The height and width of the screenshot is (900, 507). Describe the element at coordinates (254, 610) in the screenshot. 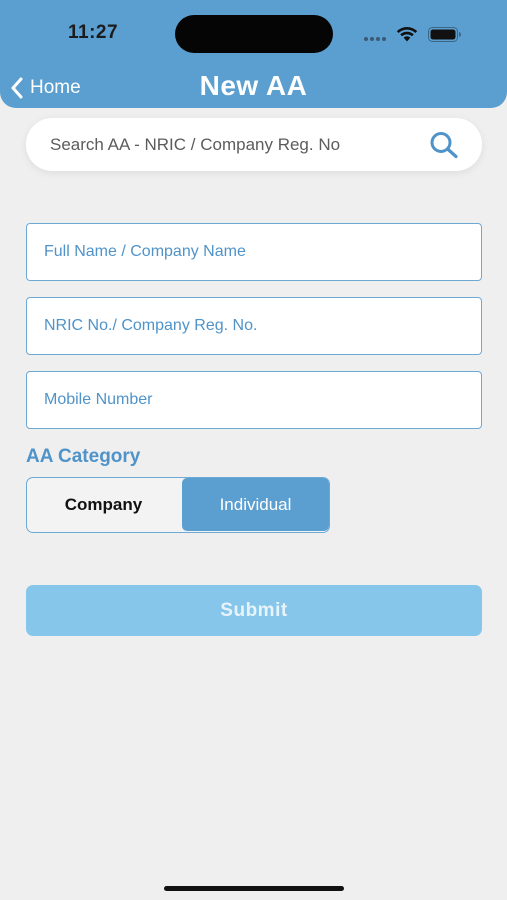

I see `submit-button: Submit` at that location.